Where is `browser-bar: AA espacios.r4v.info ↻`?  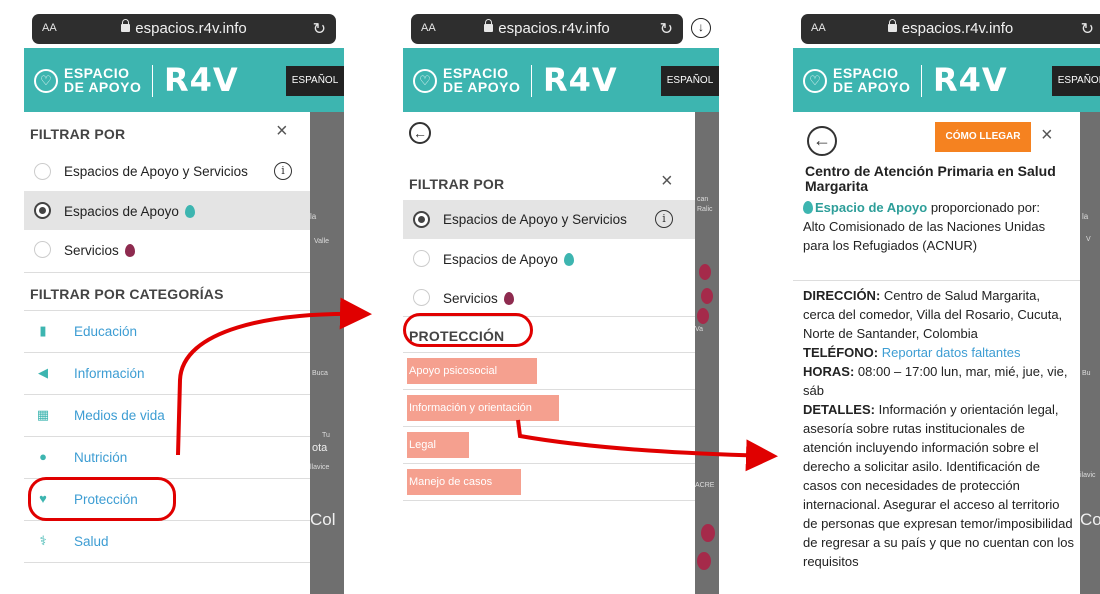 browser-bar: AA espacios.r4v.info ↻ is located at coordinates (946, 28).